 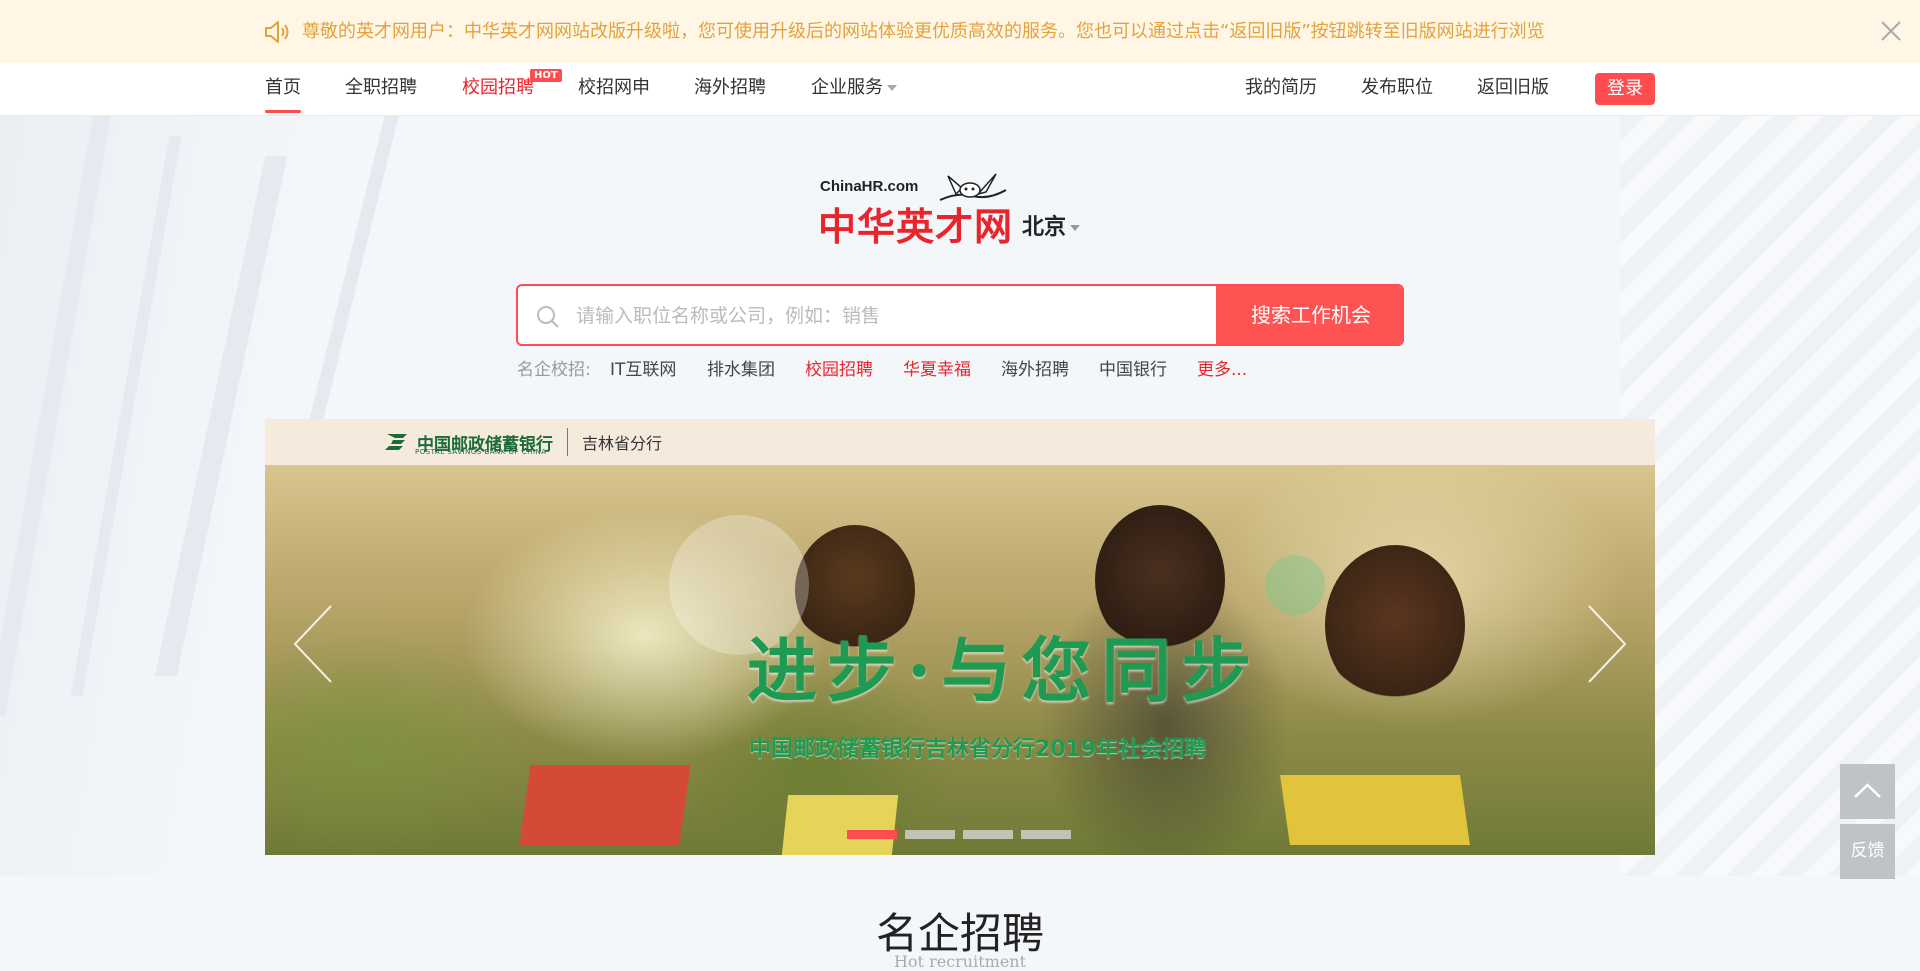 I want to click on student-figure, so click(x=1395, y=625).